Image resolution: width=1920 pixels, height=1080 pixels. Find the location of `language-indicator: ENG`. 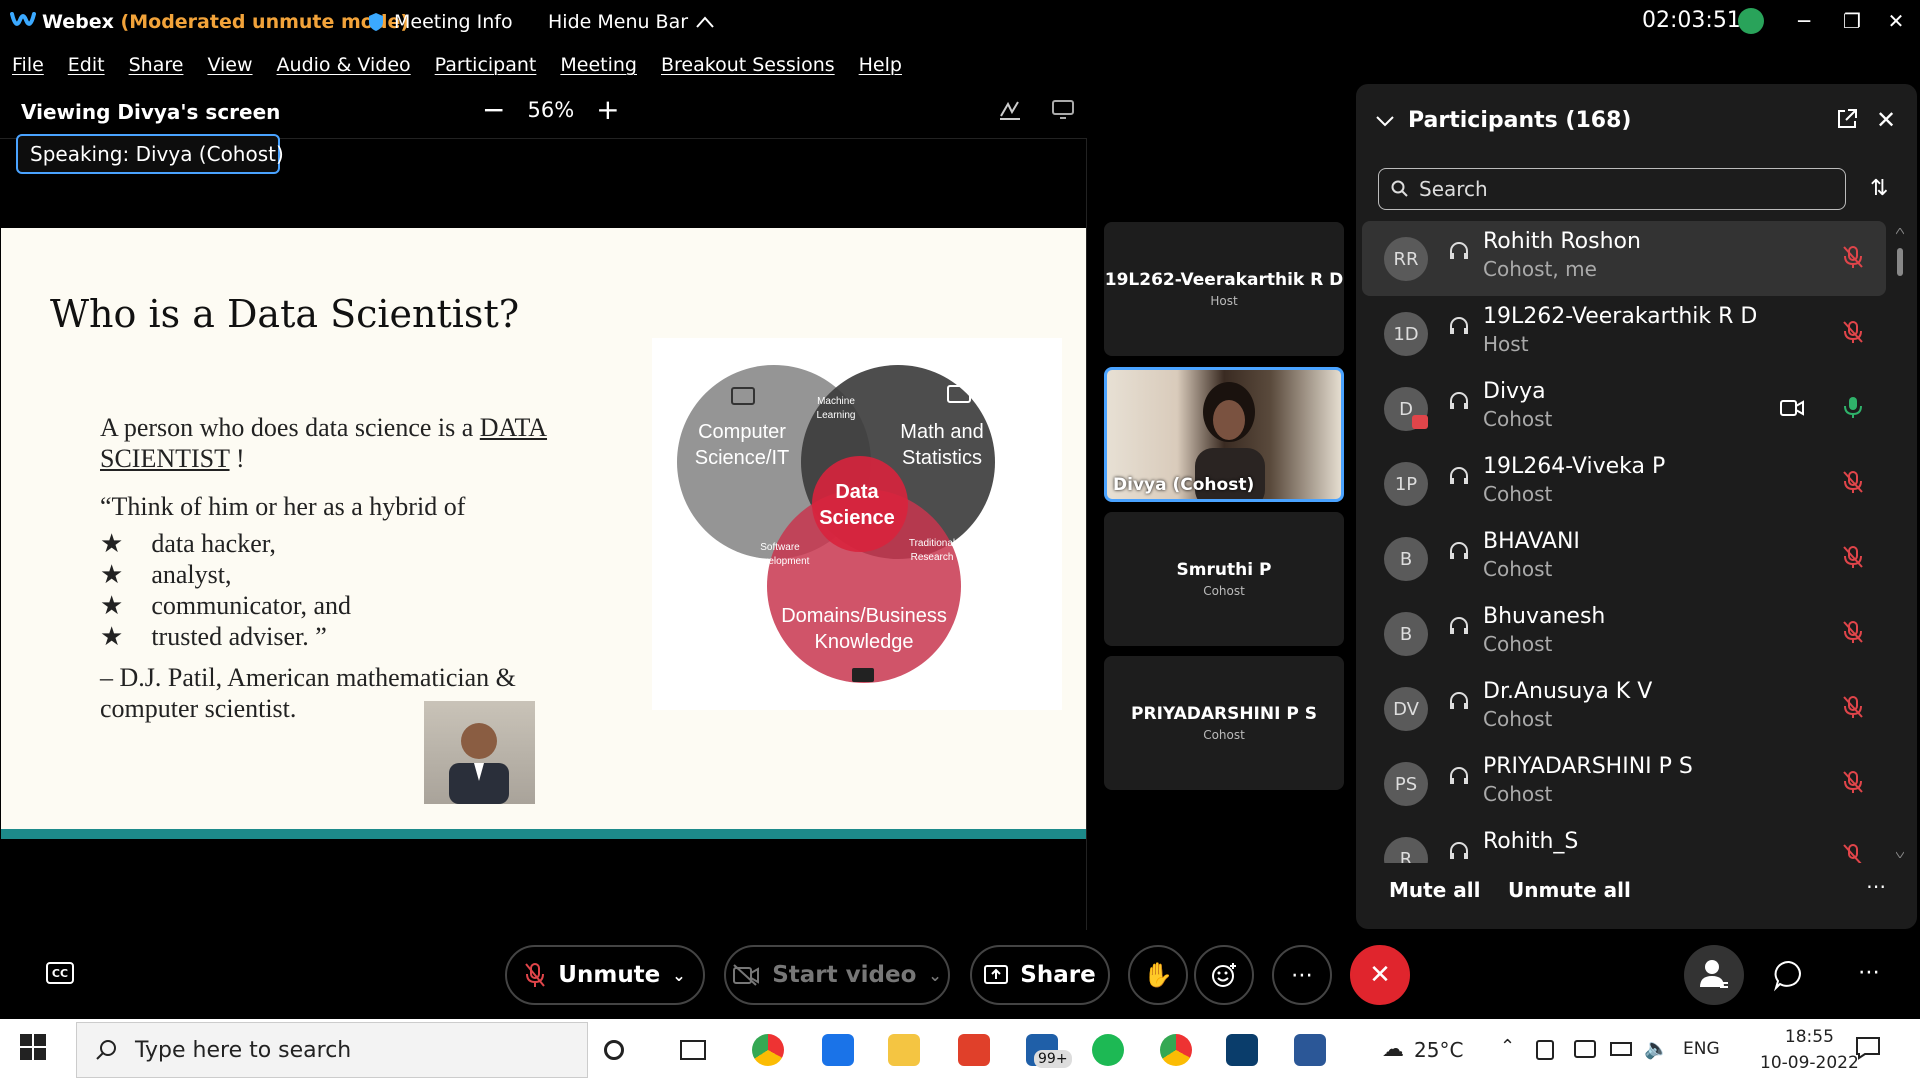

language-indicator: ENG is located at coordinates (1701, 1049).